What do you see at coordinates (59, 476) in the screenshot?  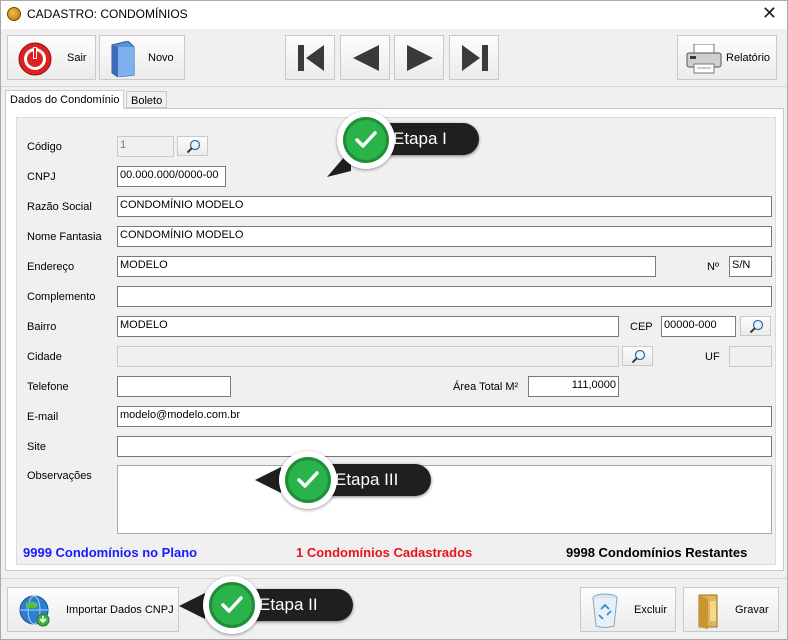 I see `observacoes-label: Observações` at bounding box center [59, 476].